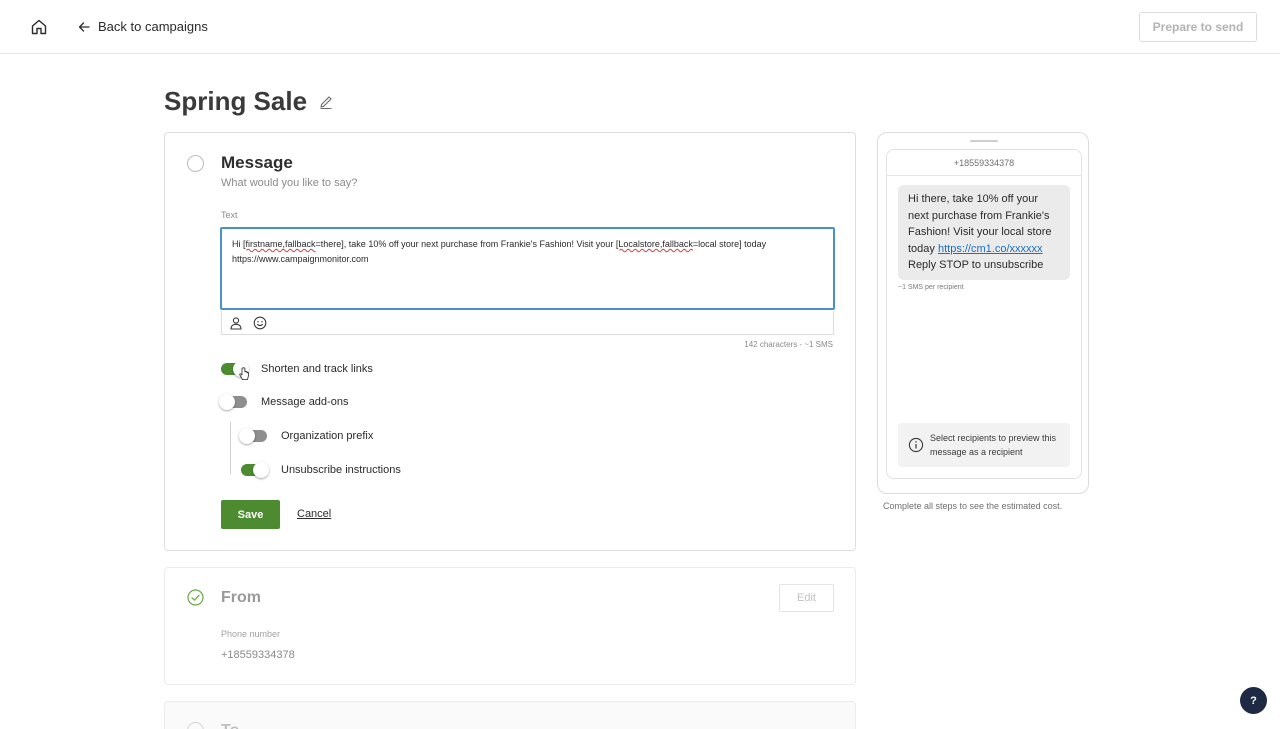 This screenshot has height=729, width=1280. What do you see at coordinates (976, 265) in the screenshot?
I see `bubble-text-unsubscribe: Reply STOP to unsubscribe` at bounding box center [976, 265].